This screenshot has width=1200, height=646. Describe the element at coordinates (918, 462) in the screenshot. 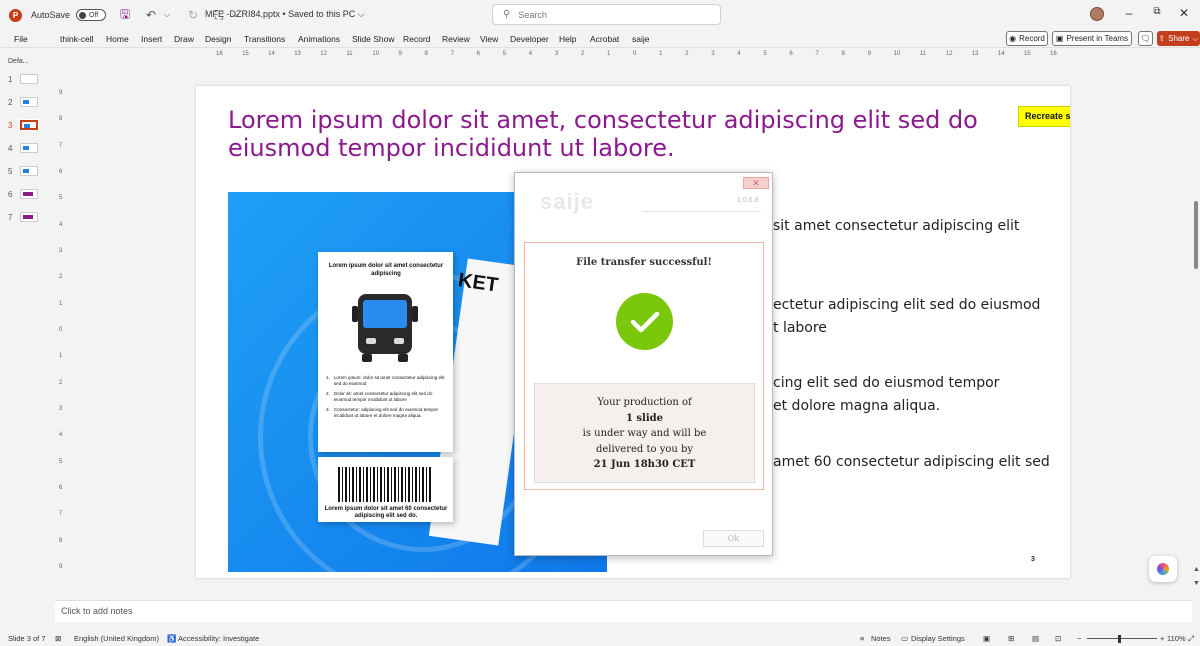

I see `body-text-line-4: amet 60 consectetur adipiscing elit sed` at that location.